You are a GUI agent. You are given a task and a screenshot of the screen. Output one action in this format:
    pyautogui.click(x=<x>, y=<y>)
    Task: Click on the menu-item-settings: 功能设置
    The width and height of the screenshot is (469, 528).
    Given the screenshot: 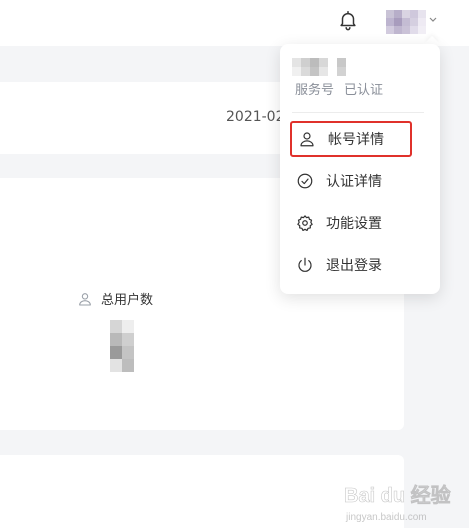 What is the action you would take?
    pyautogui.click(x=351, y=223)
    